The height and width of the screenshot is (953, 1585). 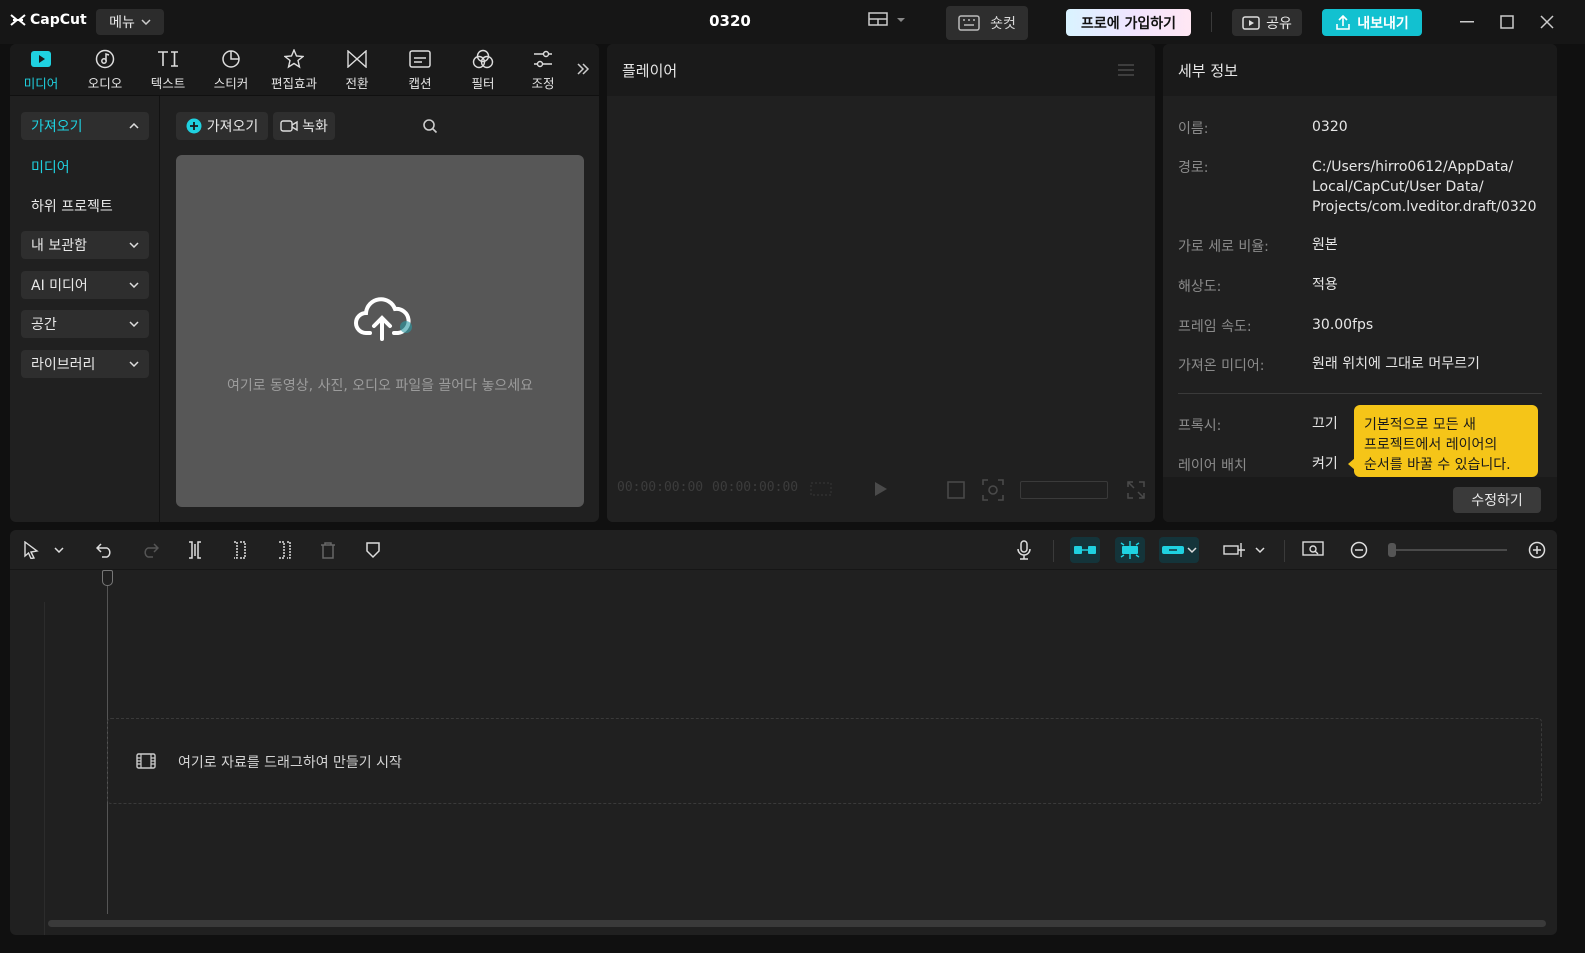 What do you see at coordinates (483, 59) in the screenshot?
I see `filter-icon` at bounding box center [483, 59].